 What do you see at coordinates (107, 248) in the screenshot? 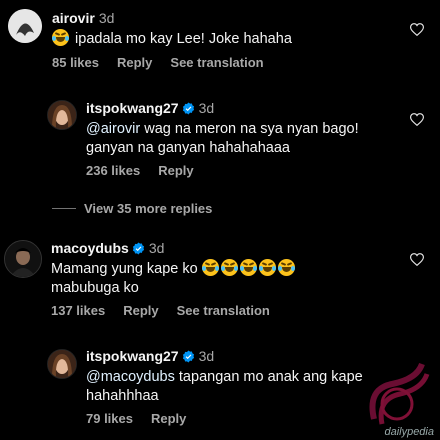
I see `comment-username: macoydubs 3d` at bounding box center [107, 248].